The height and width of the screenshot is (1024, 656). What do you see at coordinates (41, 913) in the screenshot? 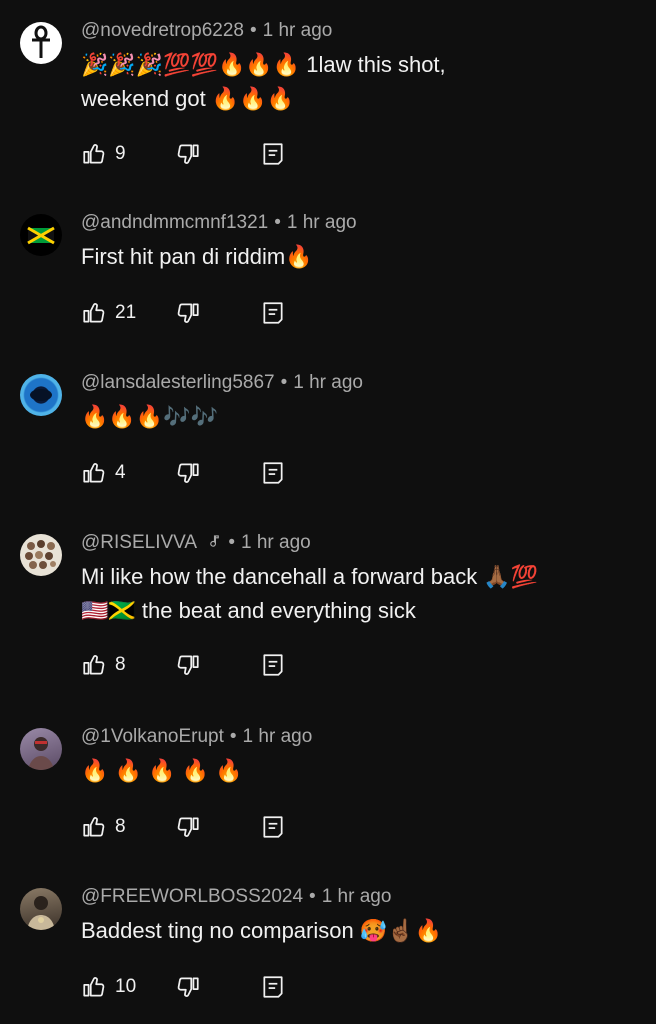
I see `portrait-icon` at bounding box center [41, 913].